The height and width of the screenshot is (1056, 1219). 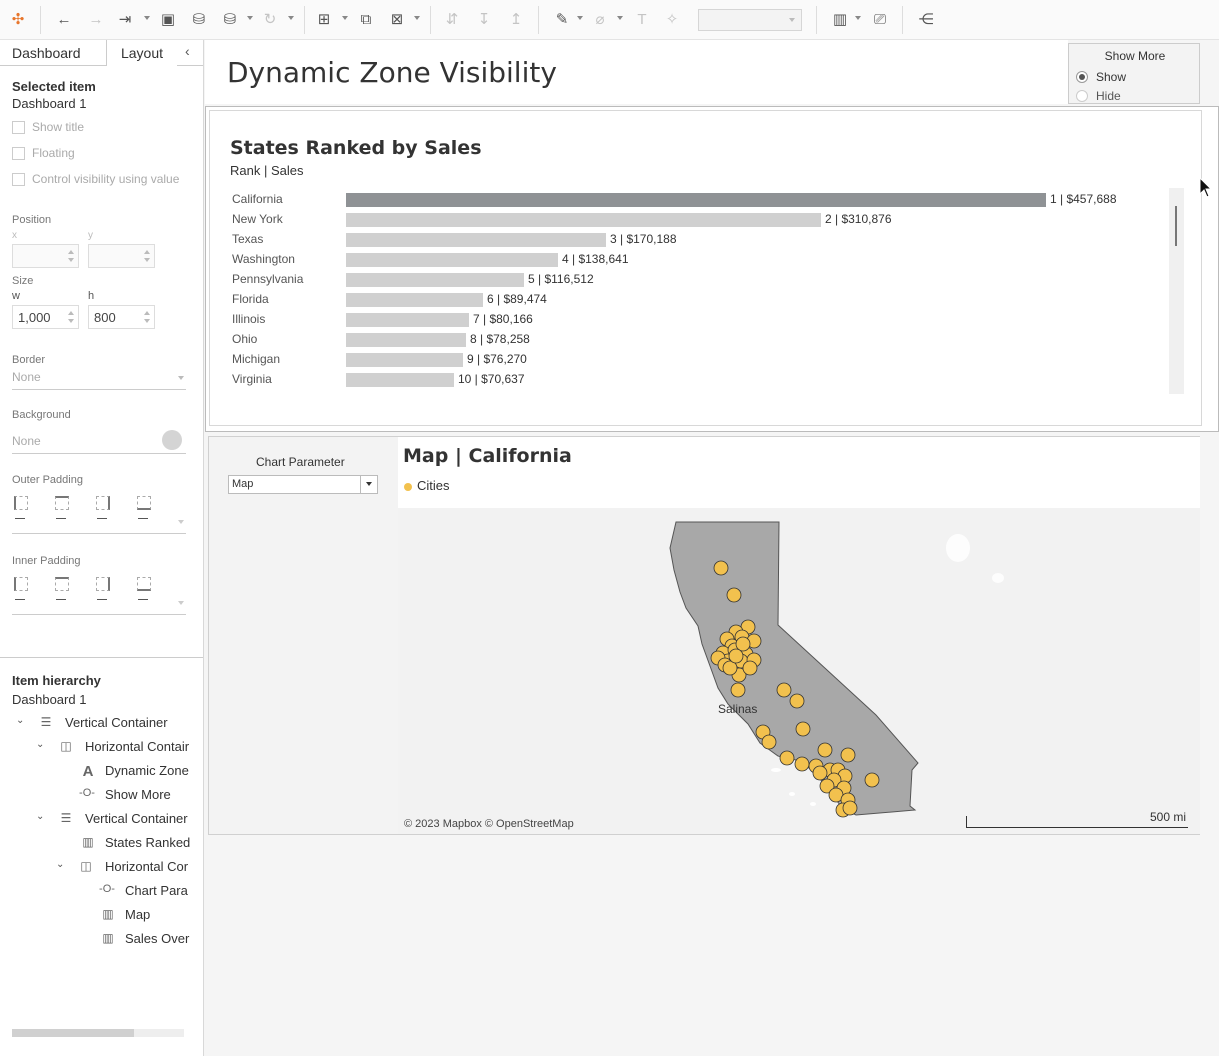 What do you see at coordinates (366, 20) in the screenshot?
I see `duplicate-icon: ⧉` at bounding box center [366, 20].